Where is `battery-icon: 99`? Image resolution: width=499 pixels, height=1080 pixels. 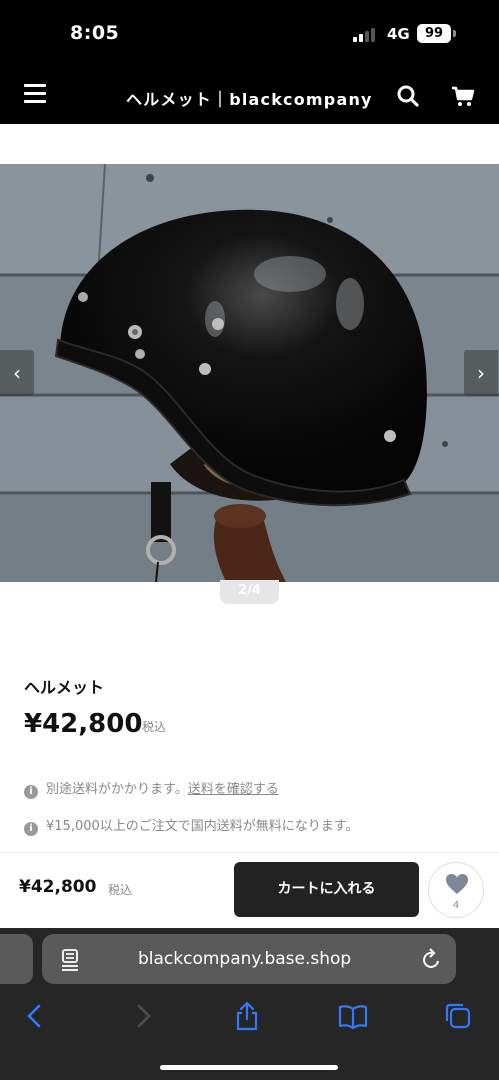 battery-icon: 99 is located at coordinates (434, 33).